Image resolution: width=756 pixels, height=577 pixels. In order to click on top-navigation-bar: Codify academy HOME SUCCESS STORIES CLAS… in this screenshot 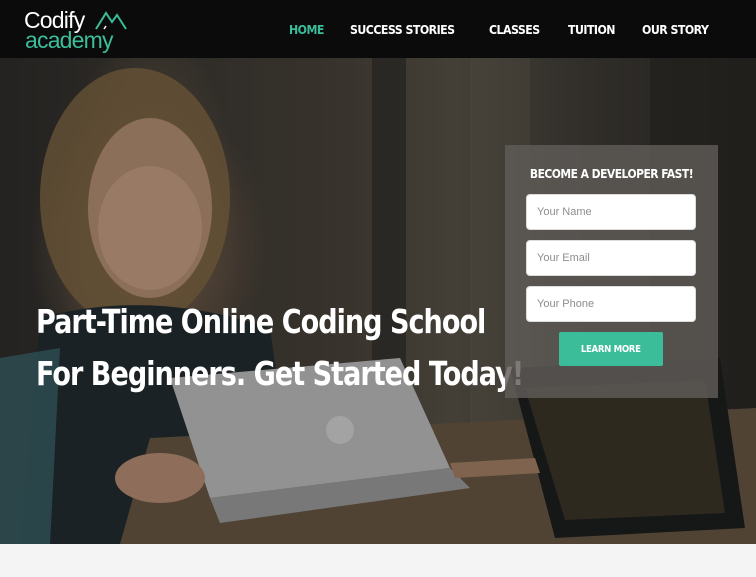, I will do `click(378, 29)`.